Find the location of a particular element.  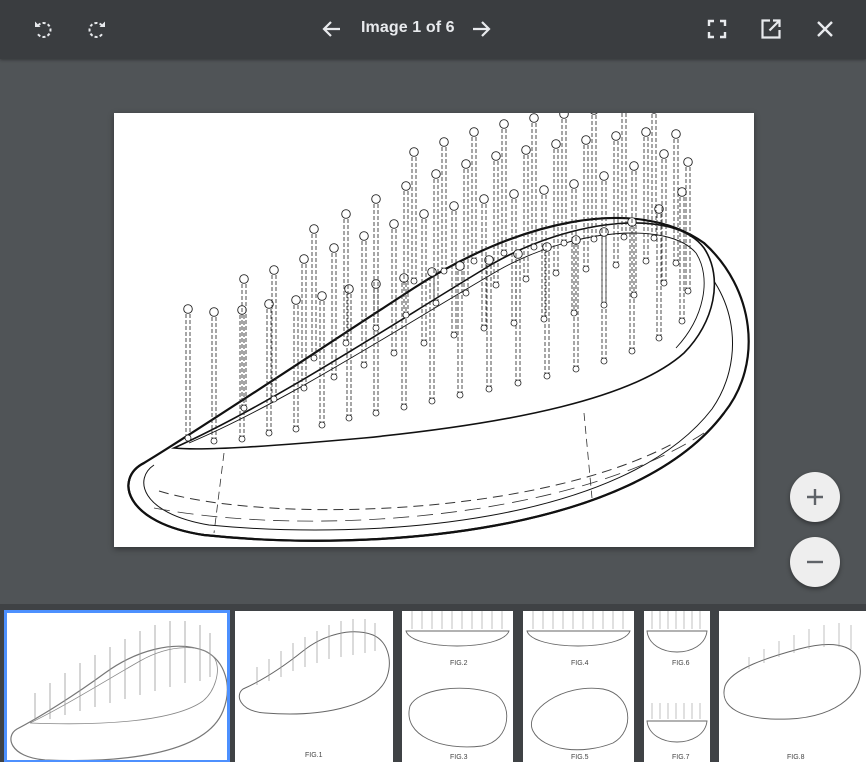

thumbnail-5: FIG.6 FIG.7 is located at coordinates (677, 686).